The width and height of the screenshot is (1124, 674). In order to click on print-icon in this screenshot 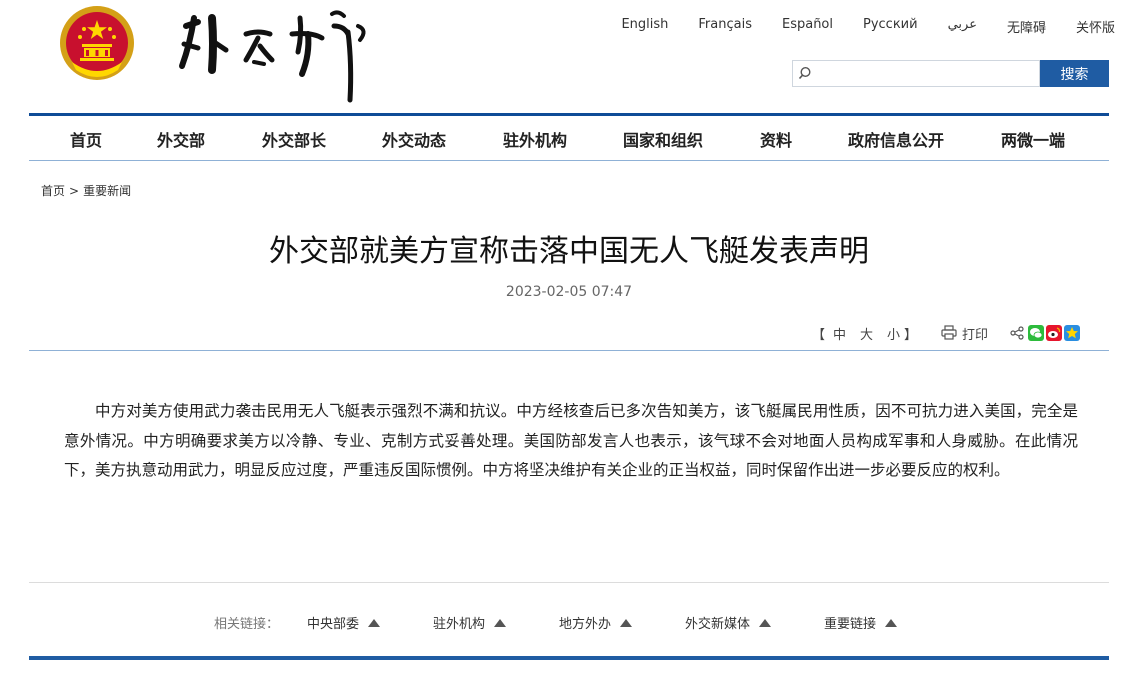, I will do `click(949, 332)`.